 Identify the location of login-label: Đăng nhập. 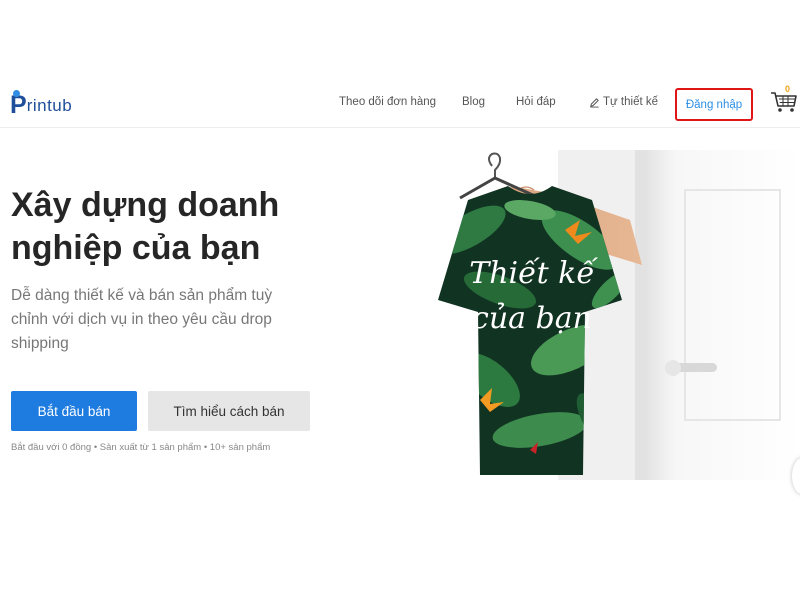
(714, 104).